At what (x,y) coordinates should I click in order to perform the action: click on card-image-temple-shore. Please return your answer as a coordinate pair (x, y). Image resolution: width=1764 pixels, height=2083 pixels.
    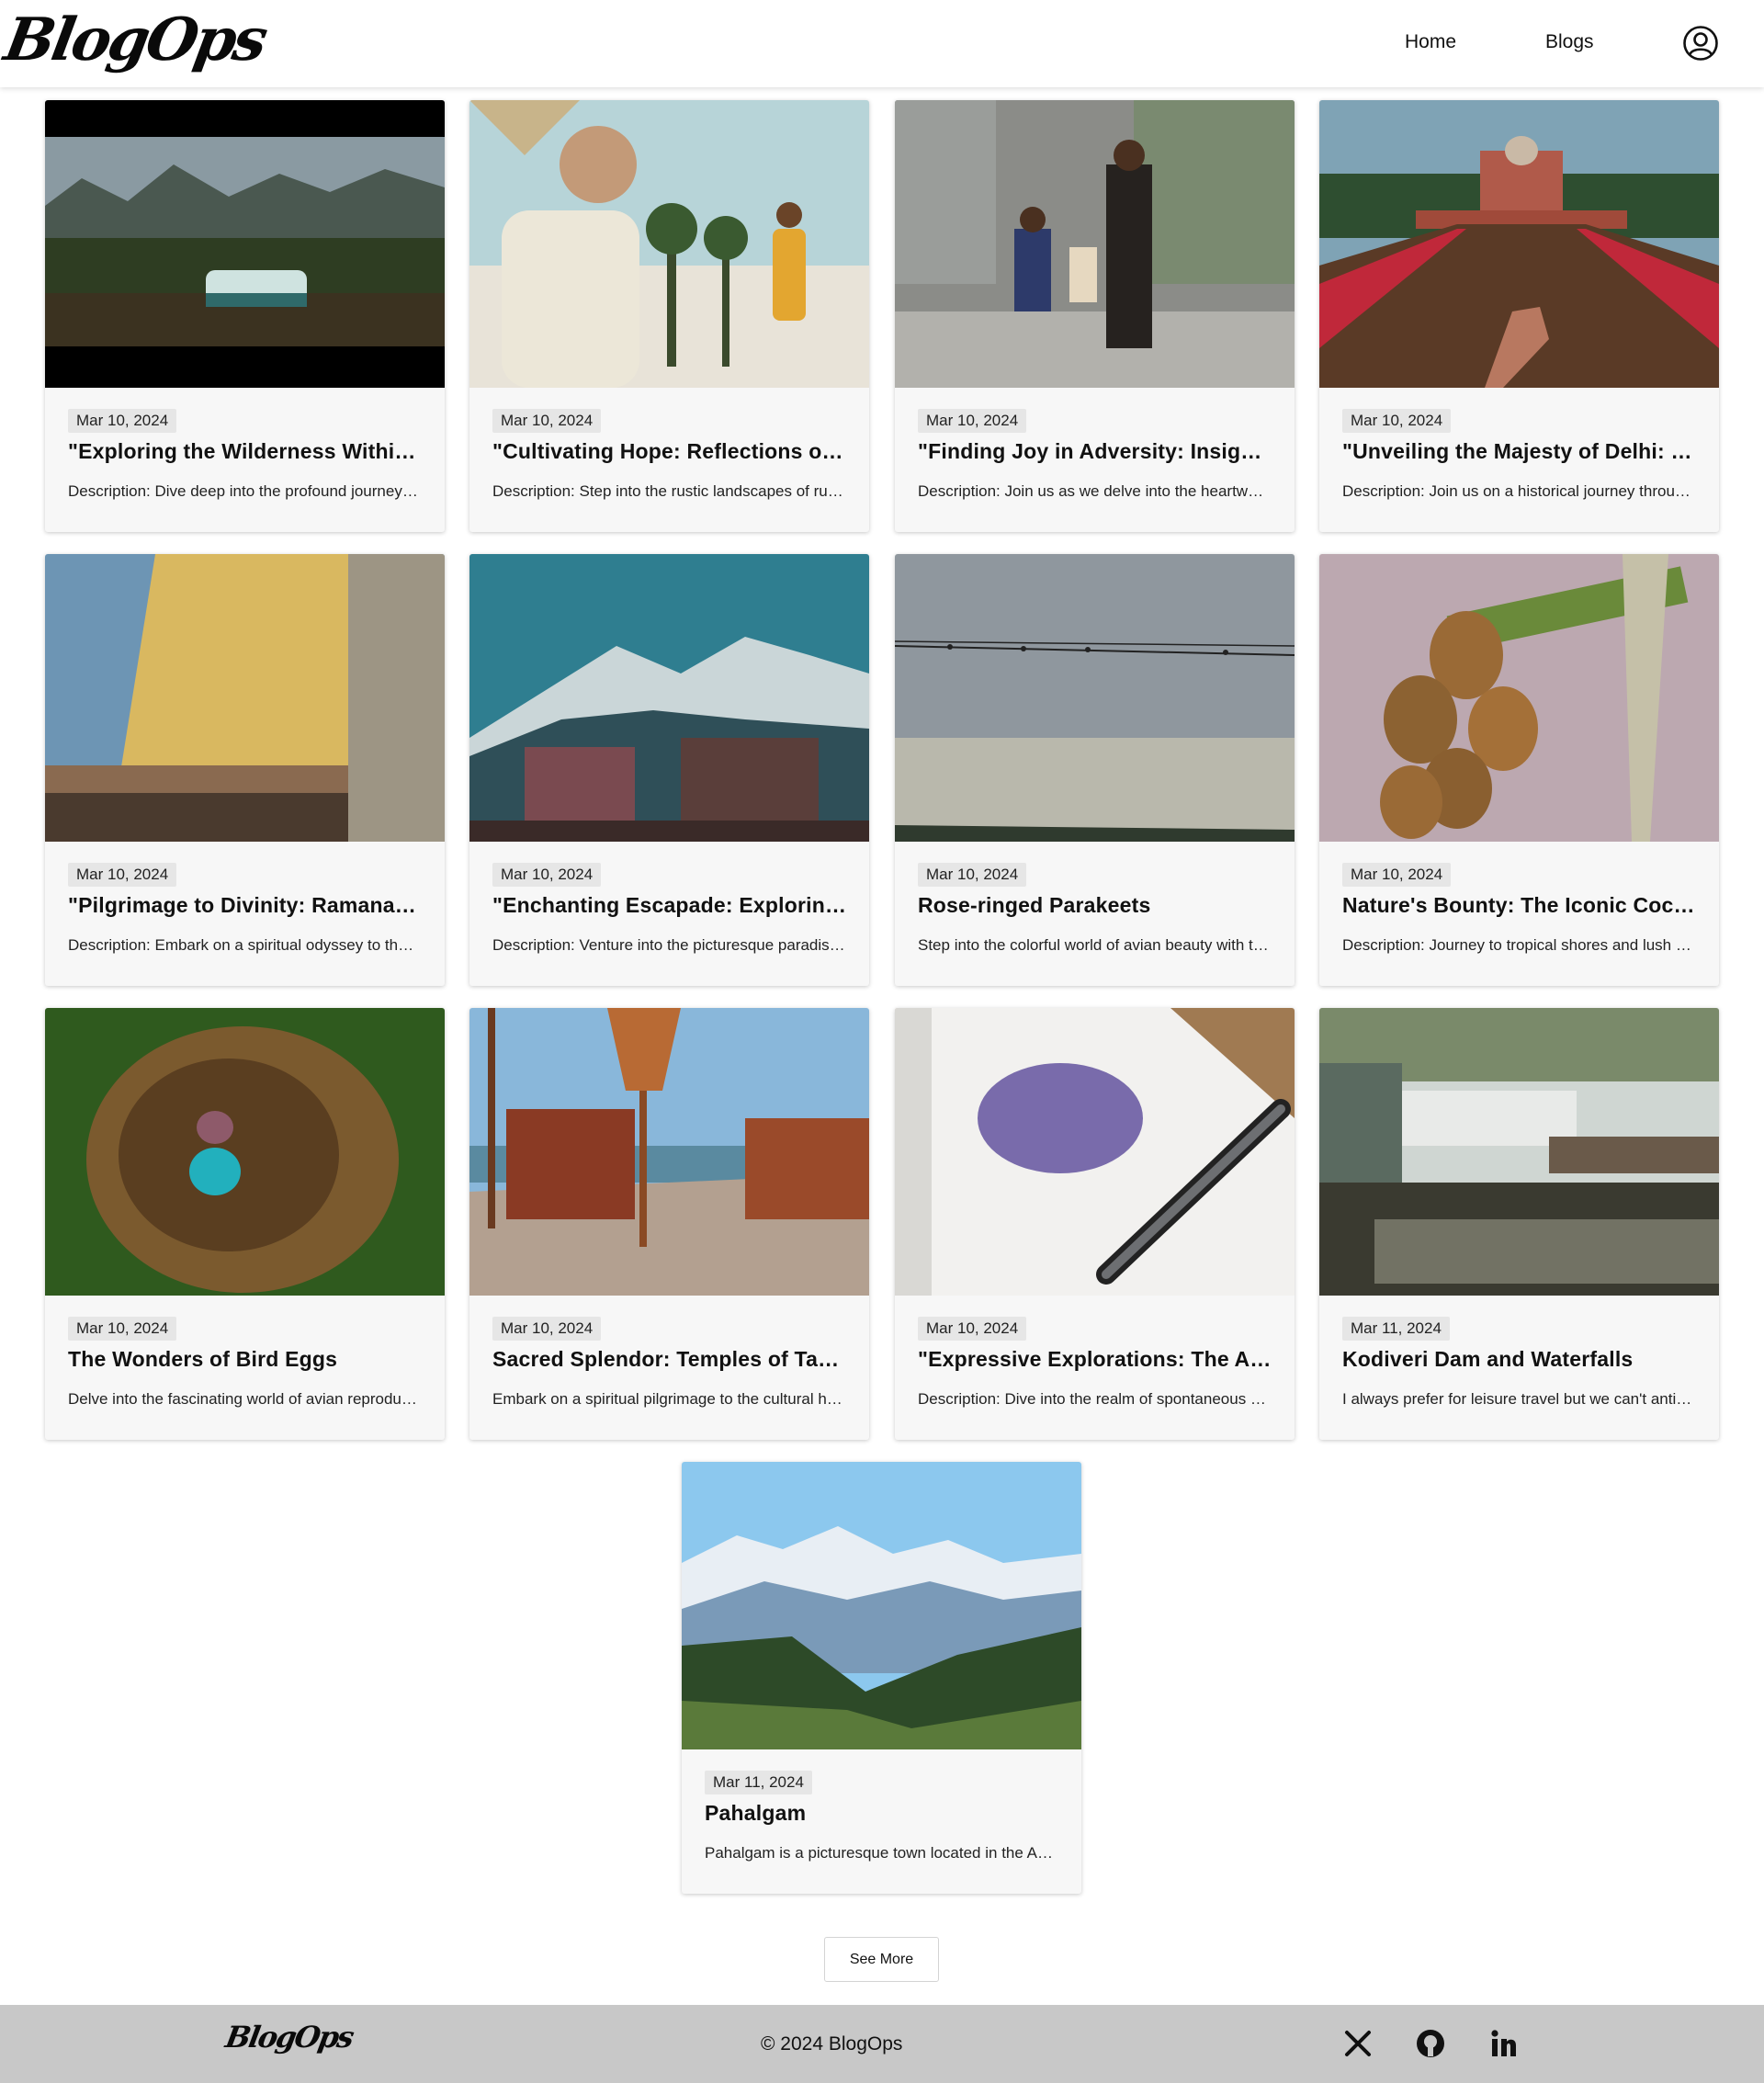
    Looking at the image, I should click on (669, 1152).